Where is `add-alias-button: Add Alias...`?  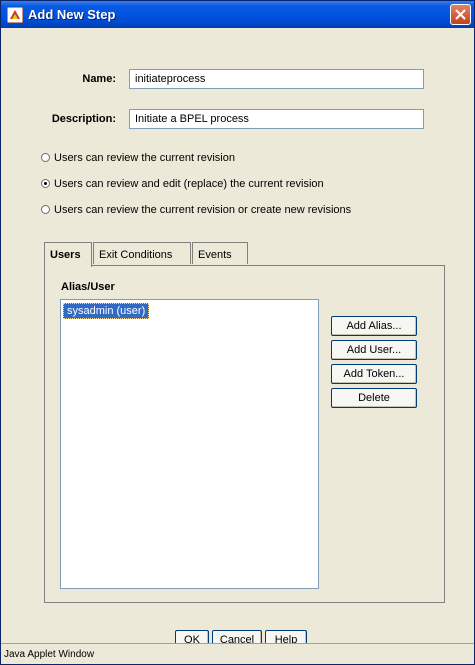
add-alias-button: Add Alias... is located at coordinates (374, 326).